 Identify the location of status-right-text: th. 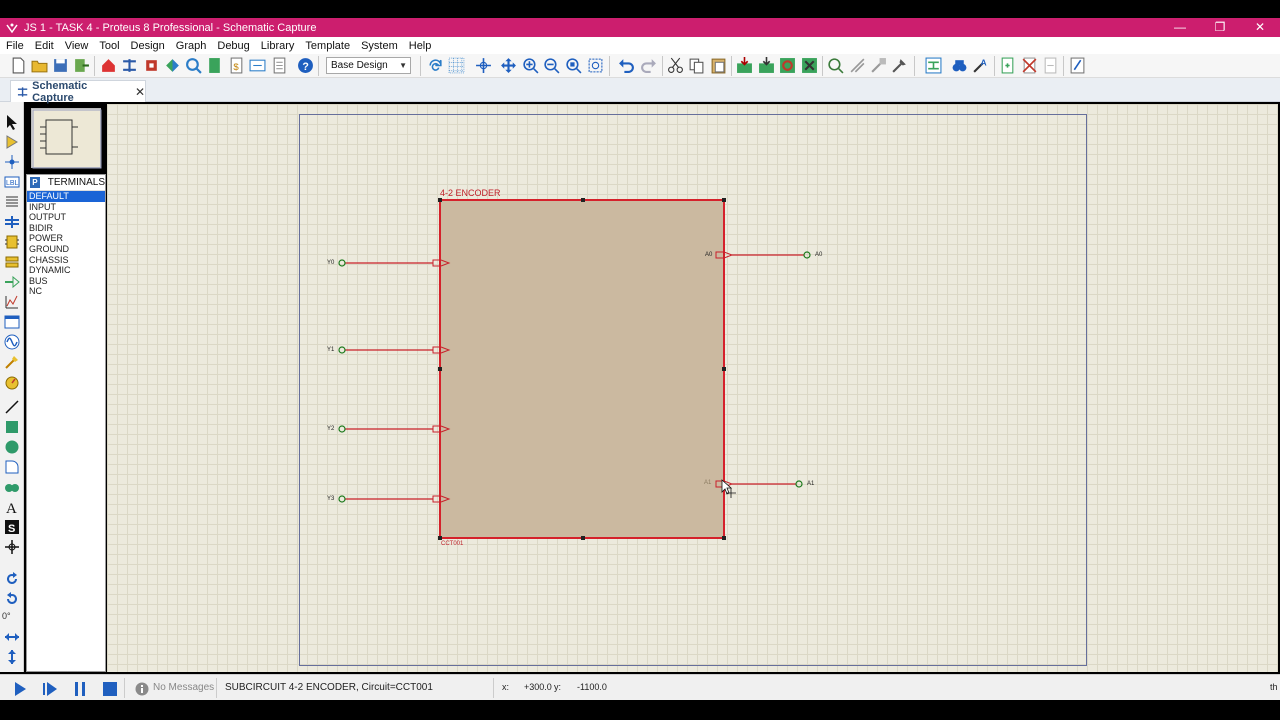
(1274, 687).